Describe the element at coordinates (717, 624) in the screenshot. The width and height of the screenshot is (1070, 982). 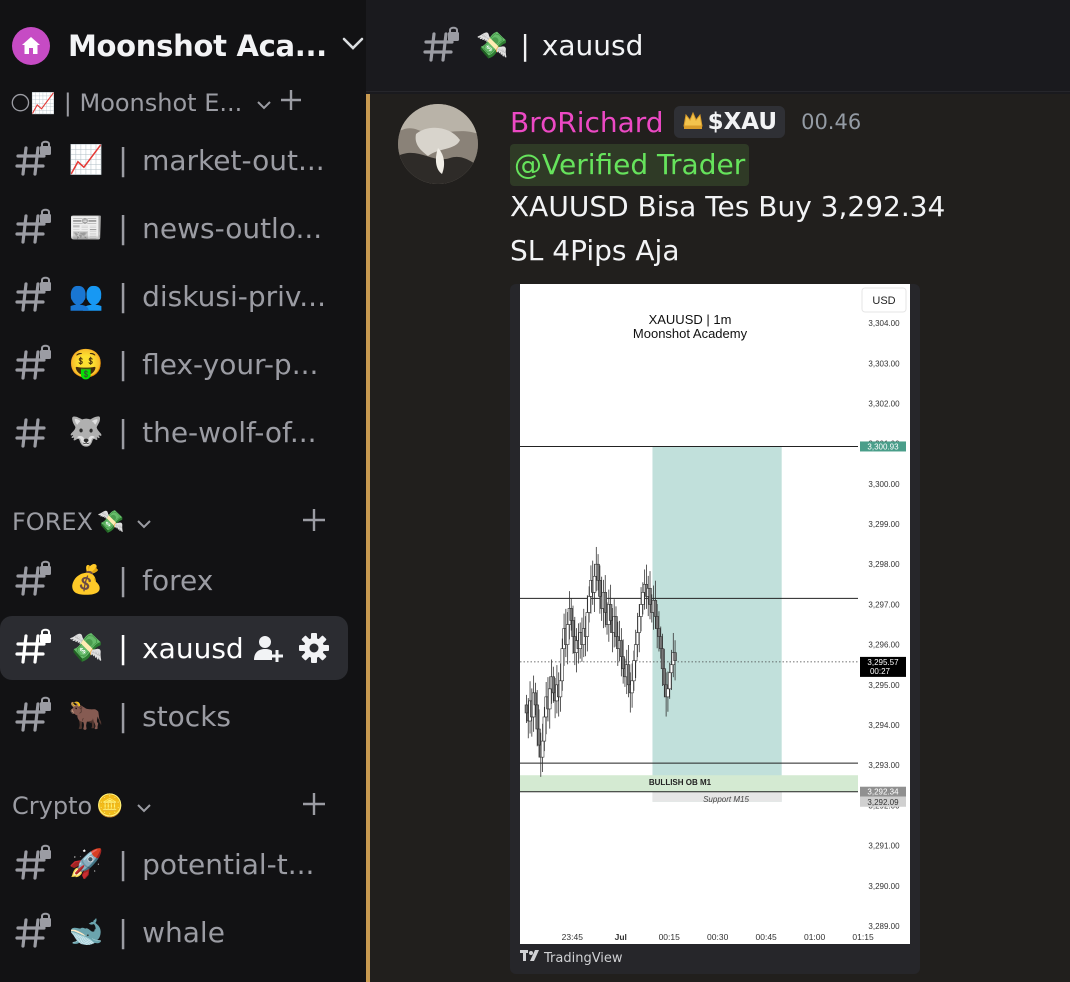
I see `tp-zone` at that location.